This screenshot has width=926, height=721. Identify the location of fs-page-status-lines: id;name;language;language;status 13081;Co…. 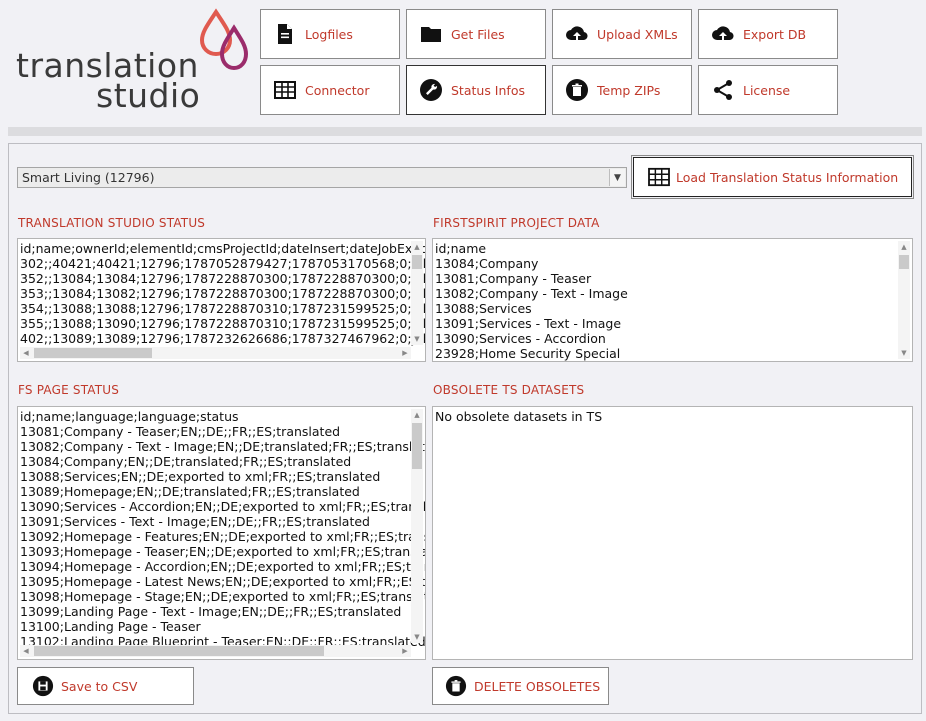
(223, 529).